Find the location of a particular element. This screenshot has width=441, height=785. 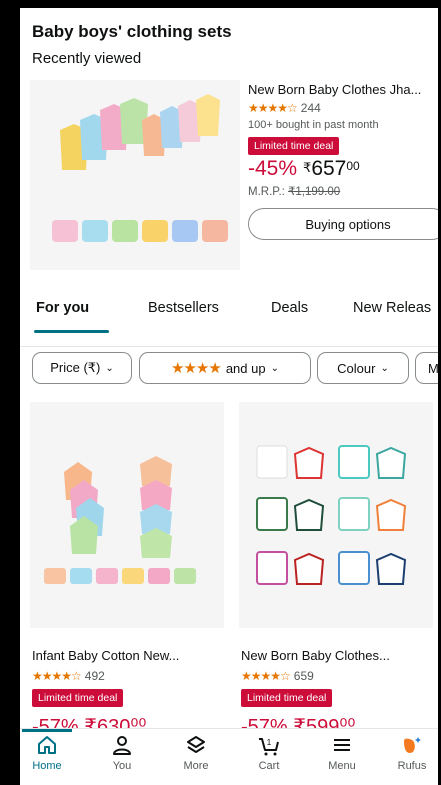

colour-filter-label: Colour is located at coordinates (356, 368).